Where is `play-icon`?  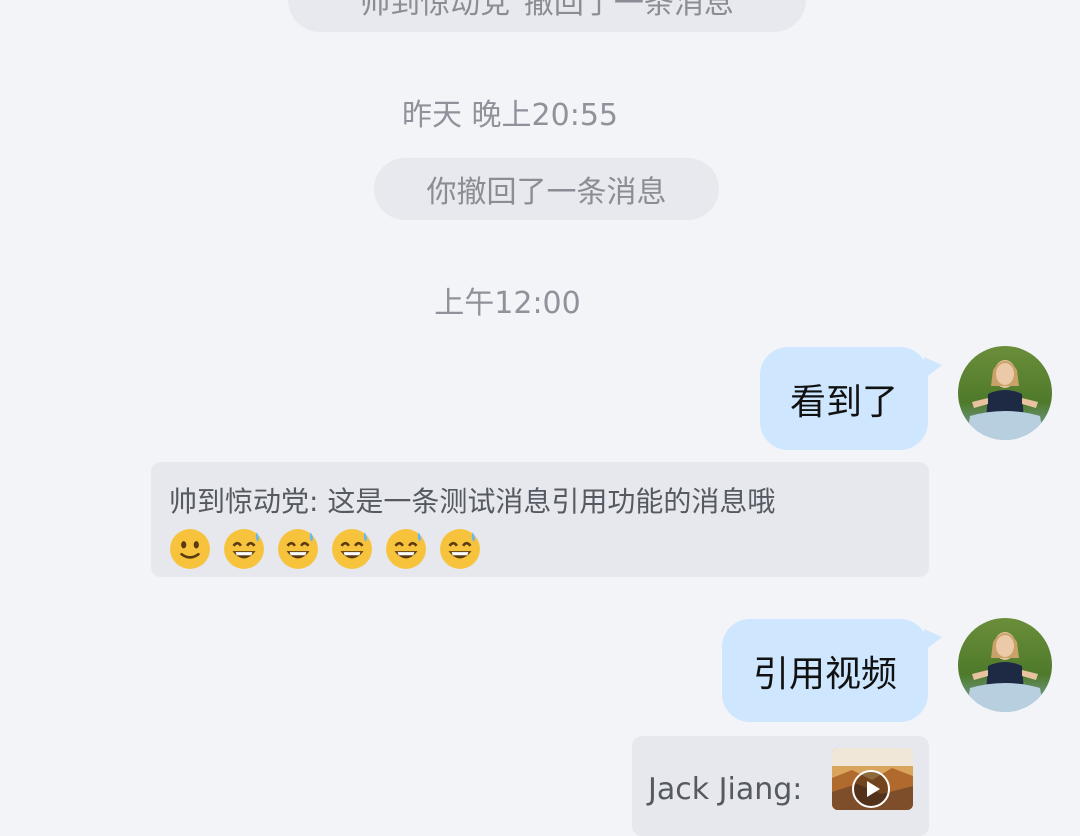
play-icon is located at coordinates (871, 789).